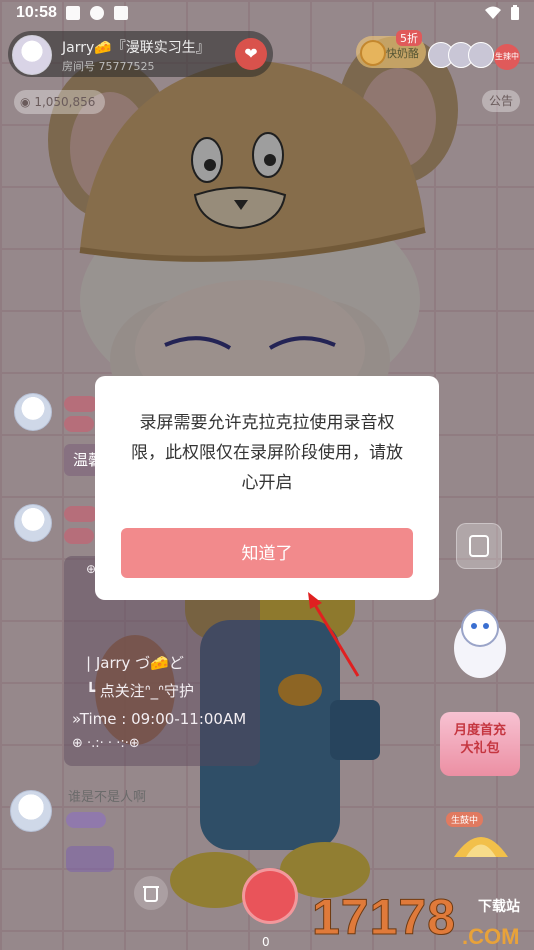 The width and height of the screenshot is (534, 950). I want to click on annotation-arrow, so click(334, 634).